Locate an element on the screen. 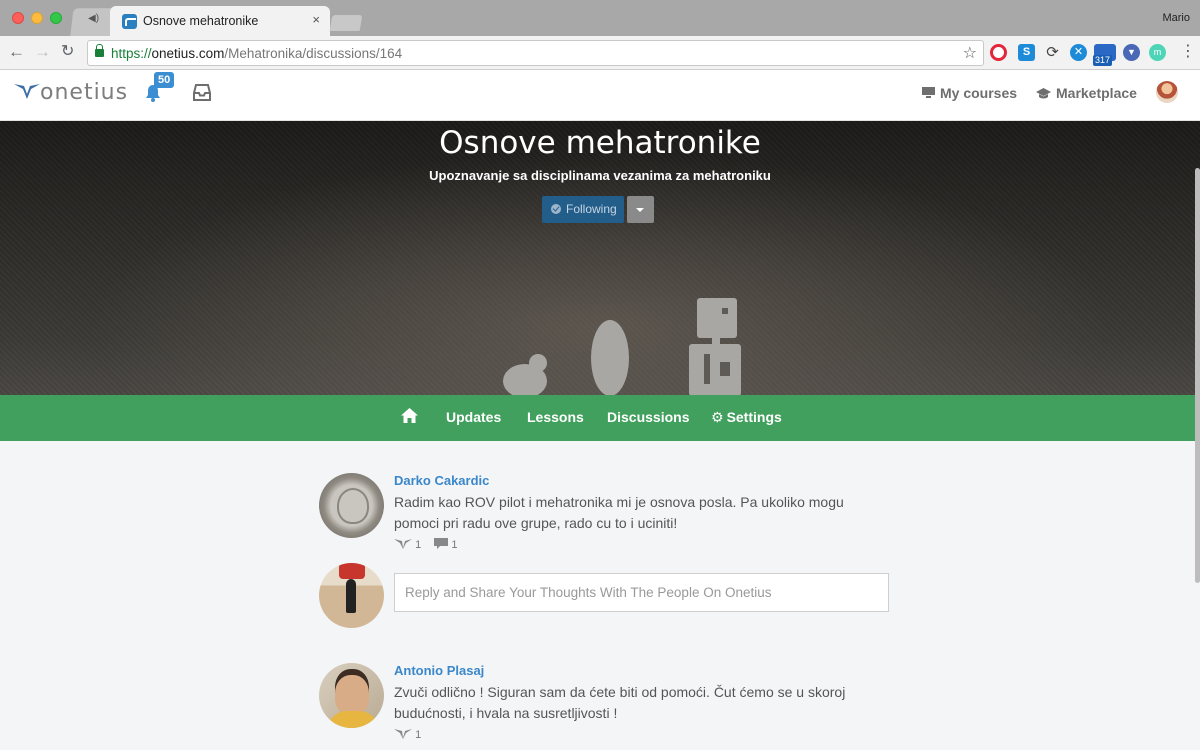 The width and height of the screenshot is (1200, 750). my-courses-link: My courses is located at coordinates (969, 93).